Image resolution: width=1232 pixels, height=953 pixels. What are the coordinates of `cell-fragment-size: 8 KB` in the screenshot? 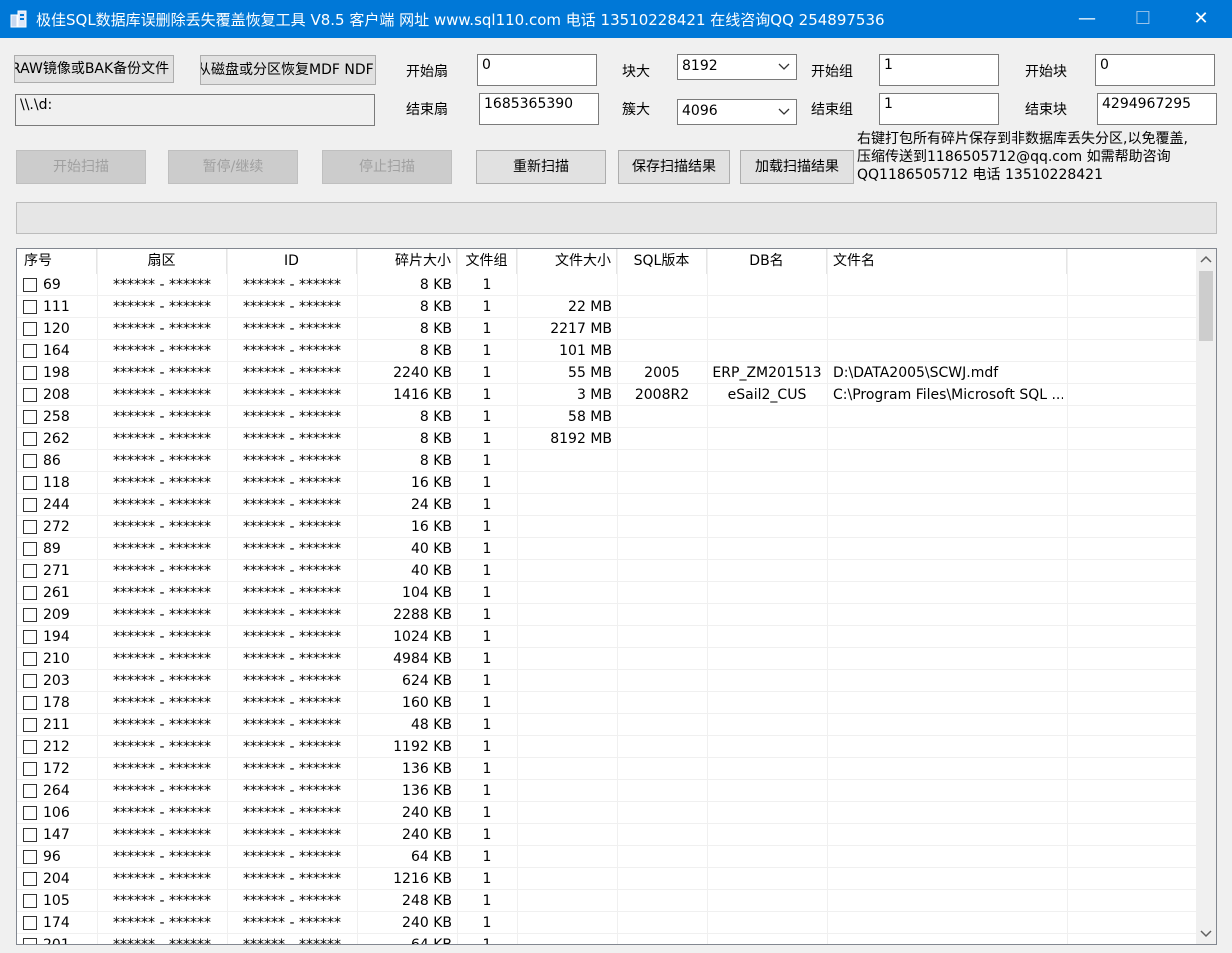 It's located at (435, 351).